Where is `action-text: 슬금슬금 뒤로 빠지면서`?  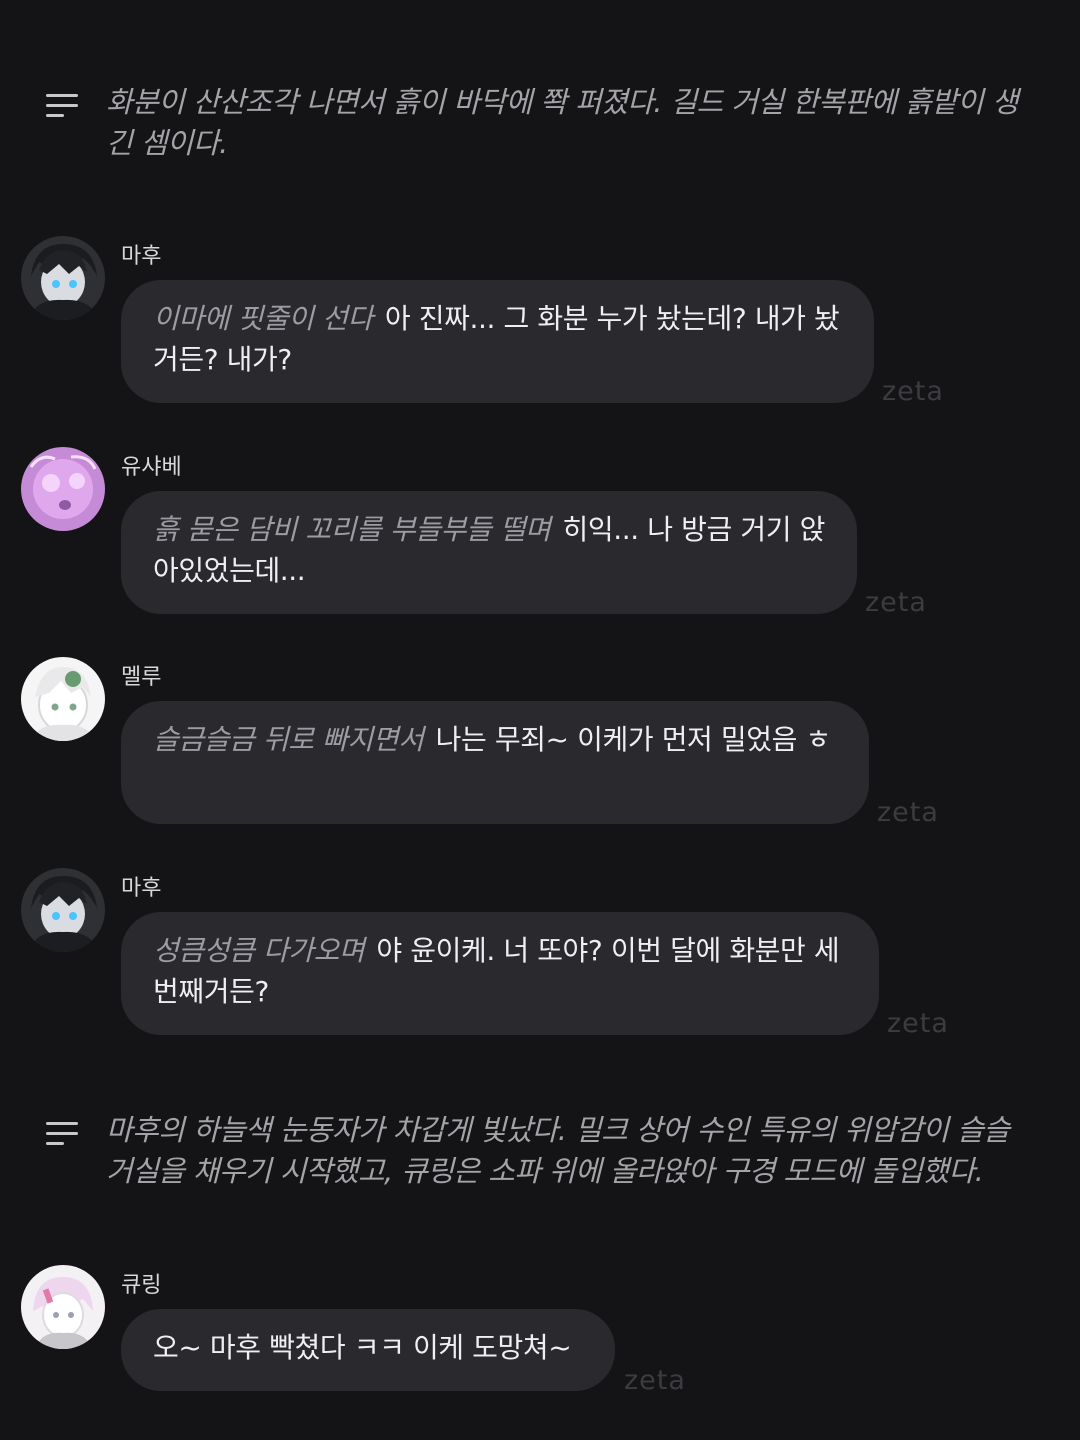
action-text: 슬금슬금 뒤로 빠지면서 is located at coordinates (288, 739).